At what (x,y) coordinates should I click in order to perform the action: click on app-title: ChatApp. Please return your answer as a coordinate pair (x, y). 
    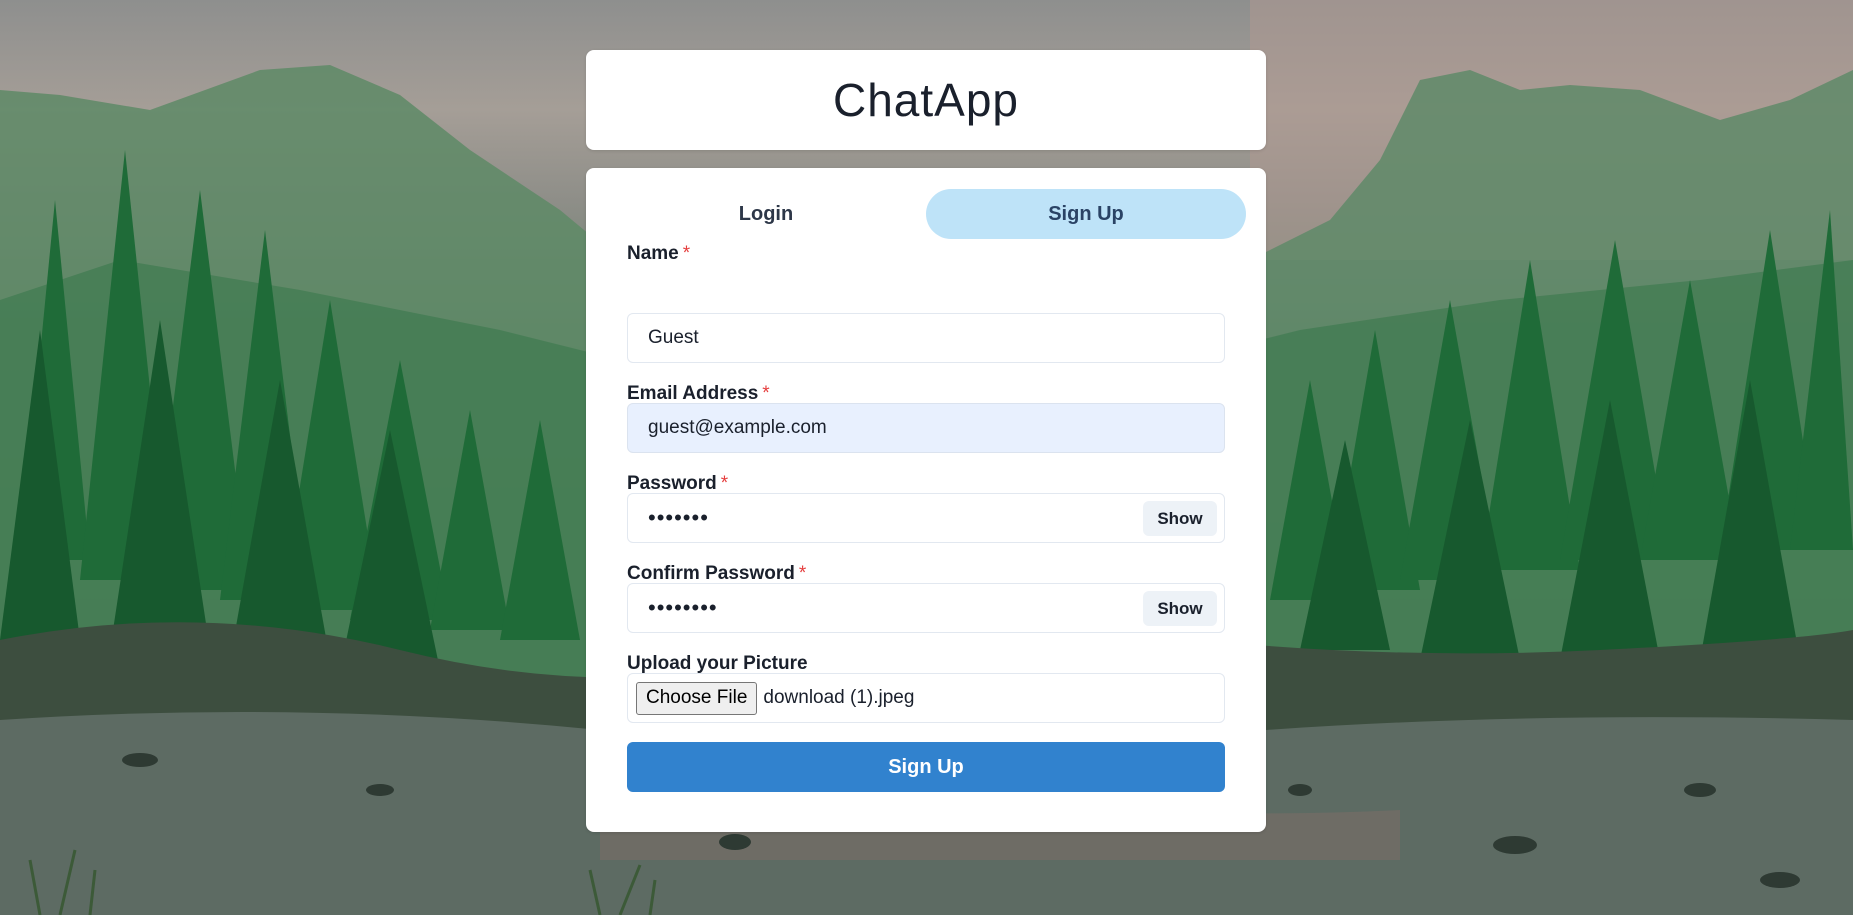
    Looking at the image, I should click on (925, 100).